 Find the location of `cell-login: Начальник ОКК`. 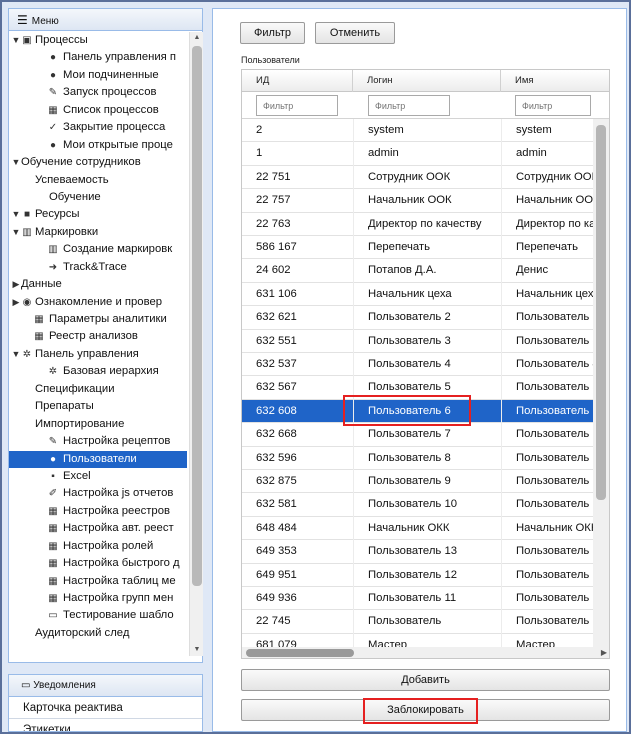

cell-login: Начальник ОКК is located at coordinates (427, 528).